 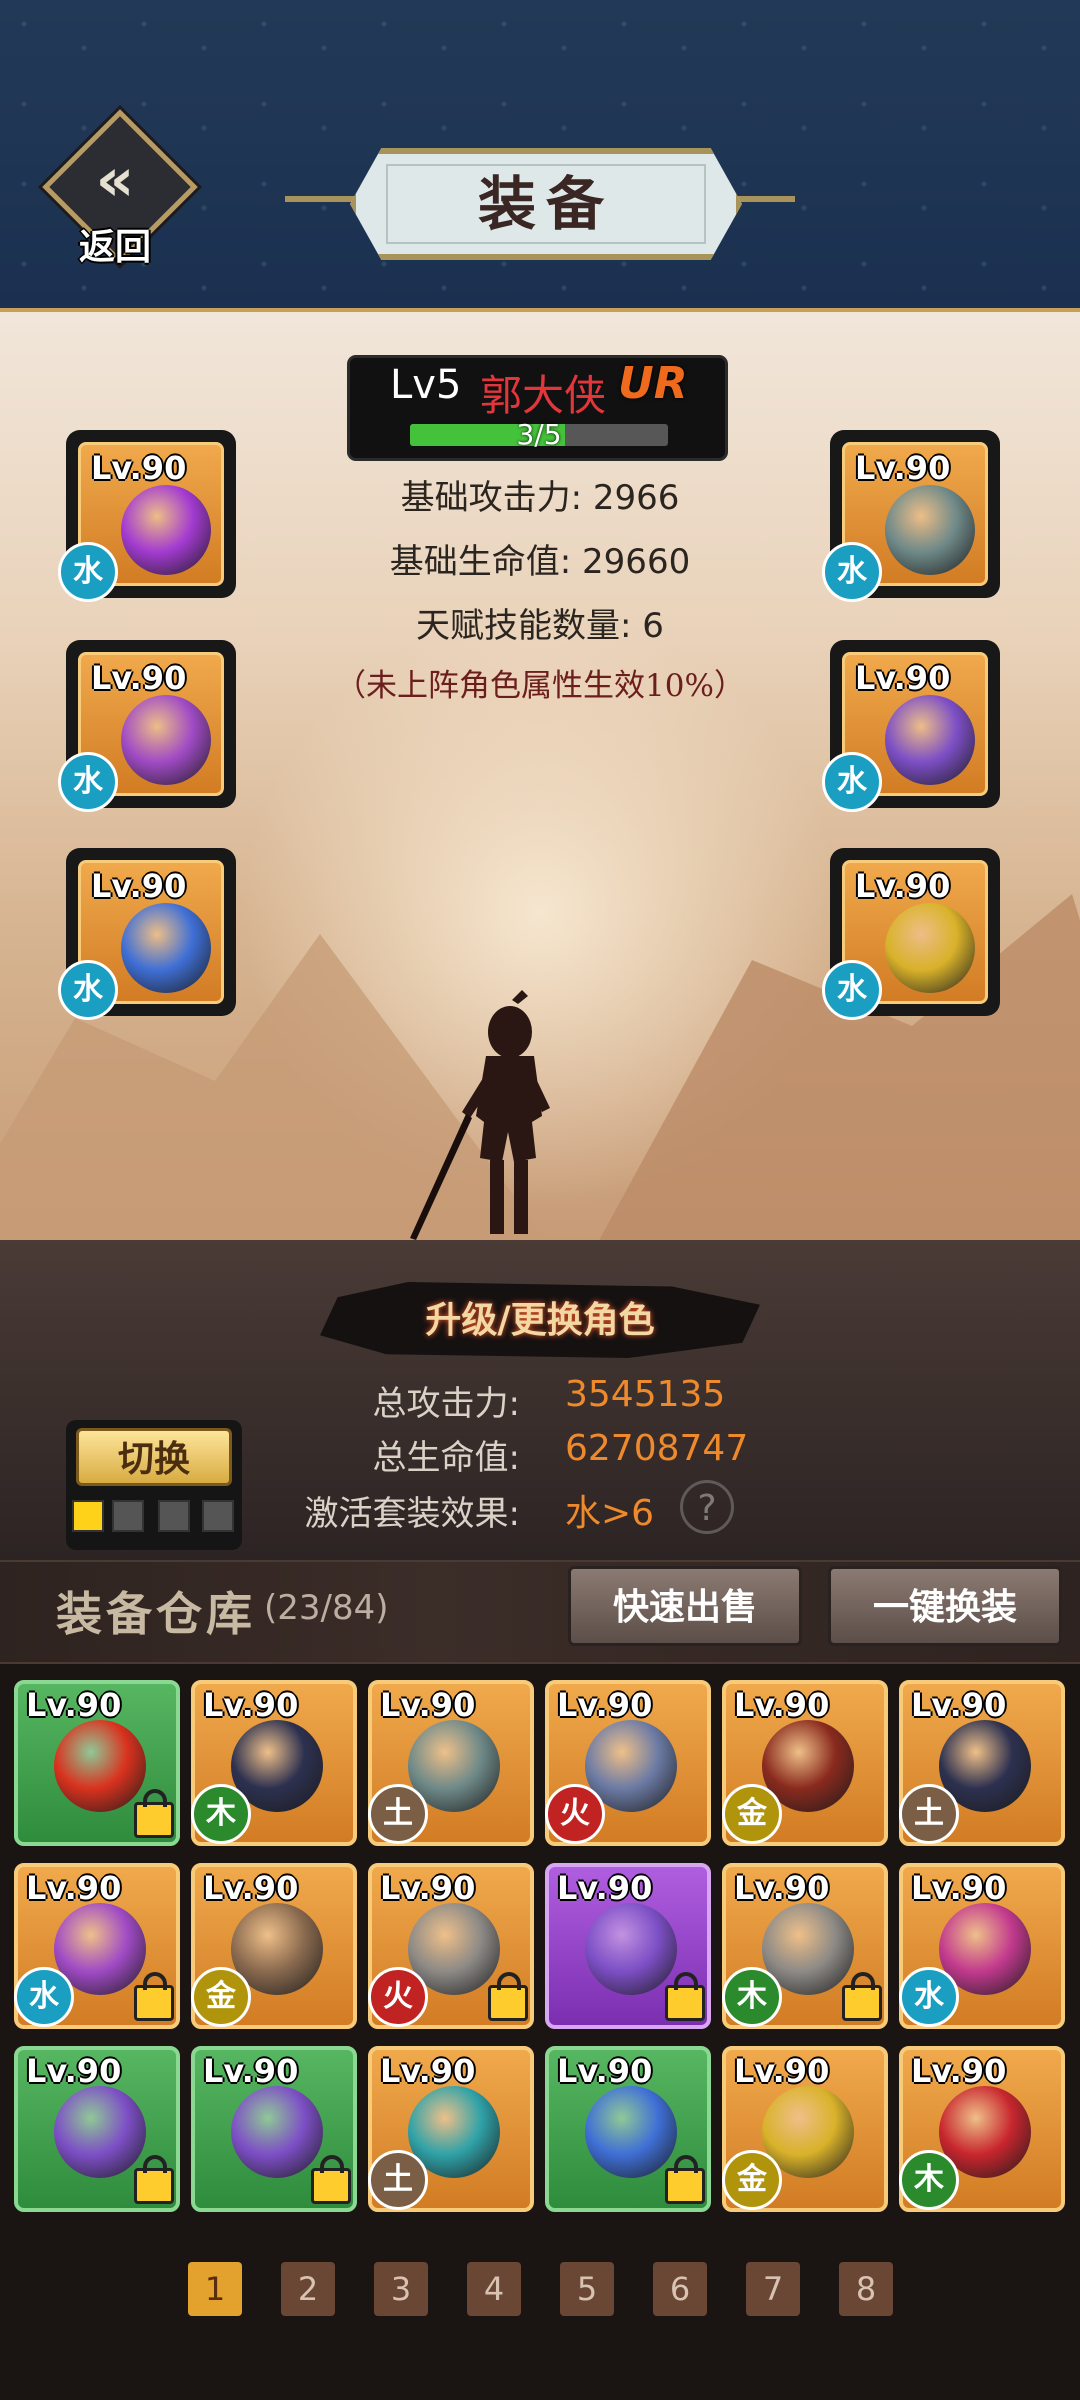 What do you see at coordinates (154, 1457) in the screenshot?
I see `switch-button: 切换` at bounding box center [154, 1457].